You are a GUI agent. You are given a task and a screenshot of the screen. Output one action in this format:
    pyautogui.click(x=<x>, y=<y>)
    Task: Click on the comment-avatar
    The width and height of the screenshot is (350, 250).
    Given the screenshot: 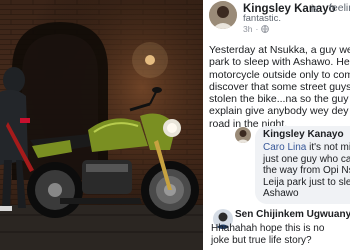 What is the action you would take?
    pyautogui.click(x=243, y=135)
    